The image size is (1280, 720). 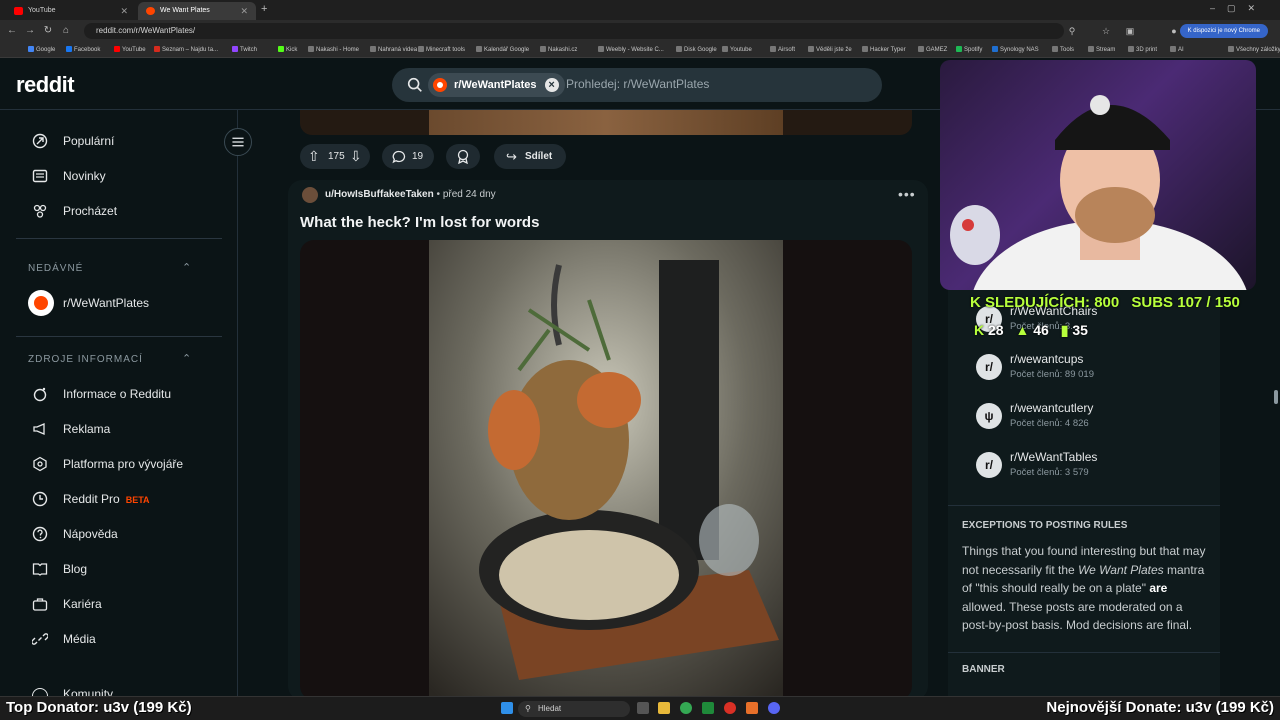 What do you see at coordinates (507, 708) in the screenshot?
I see `windows-start-icon` at bounding box center [507, 708].